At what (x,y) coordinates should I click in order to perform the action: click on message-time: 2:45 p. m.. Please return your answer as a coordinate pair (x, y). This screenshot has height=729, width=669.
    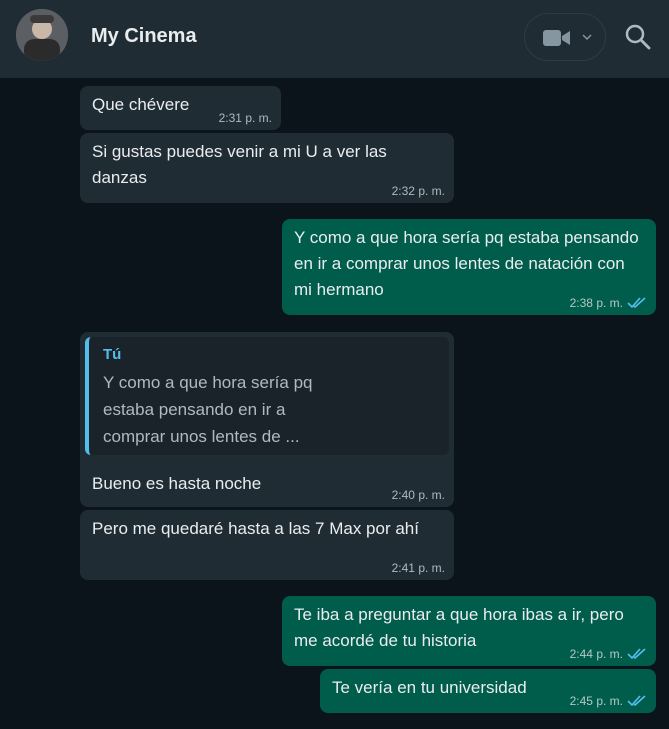
    Looking at the image, I should click on (596, 701).